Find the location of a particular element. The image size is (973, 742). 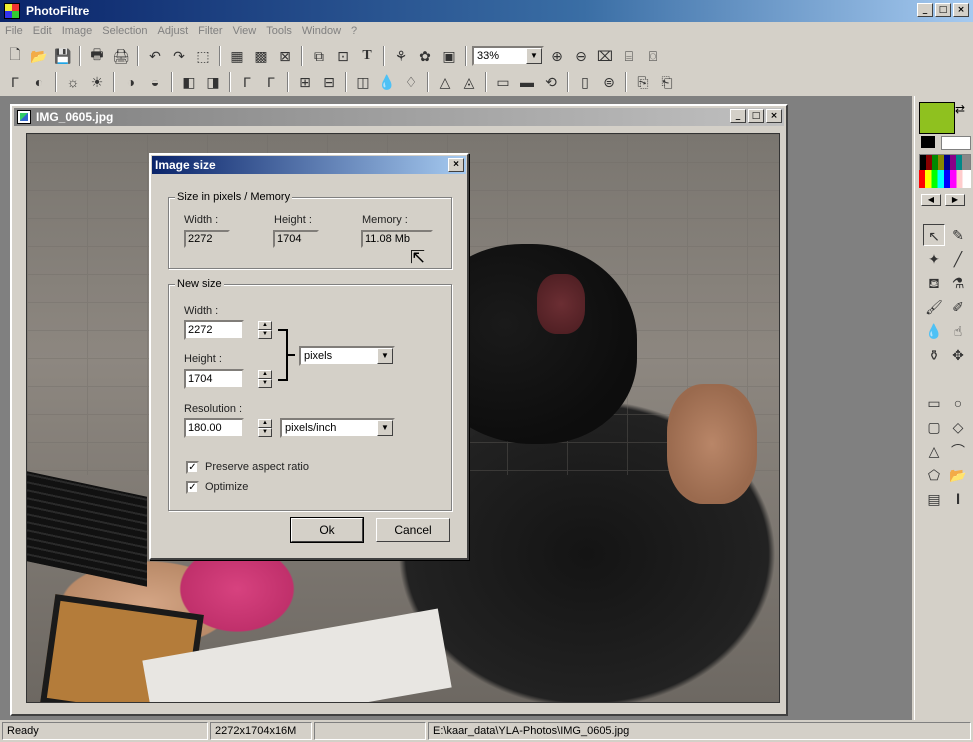

background-color-swatch is located at coordinates (956, 143).